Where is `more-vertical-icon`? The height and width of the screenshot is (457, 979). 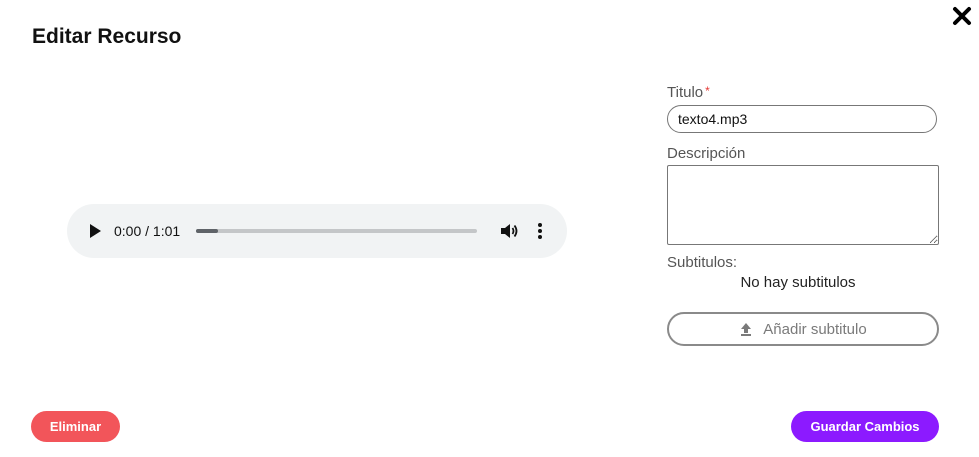
more-vertical-icon is located at coordinates (540, 231).